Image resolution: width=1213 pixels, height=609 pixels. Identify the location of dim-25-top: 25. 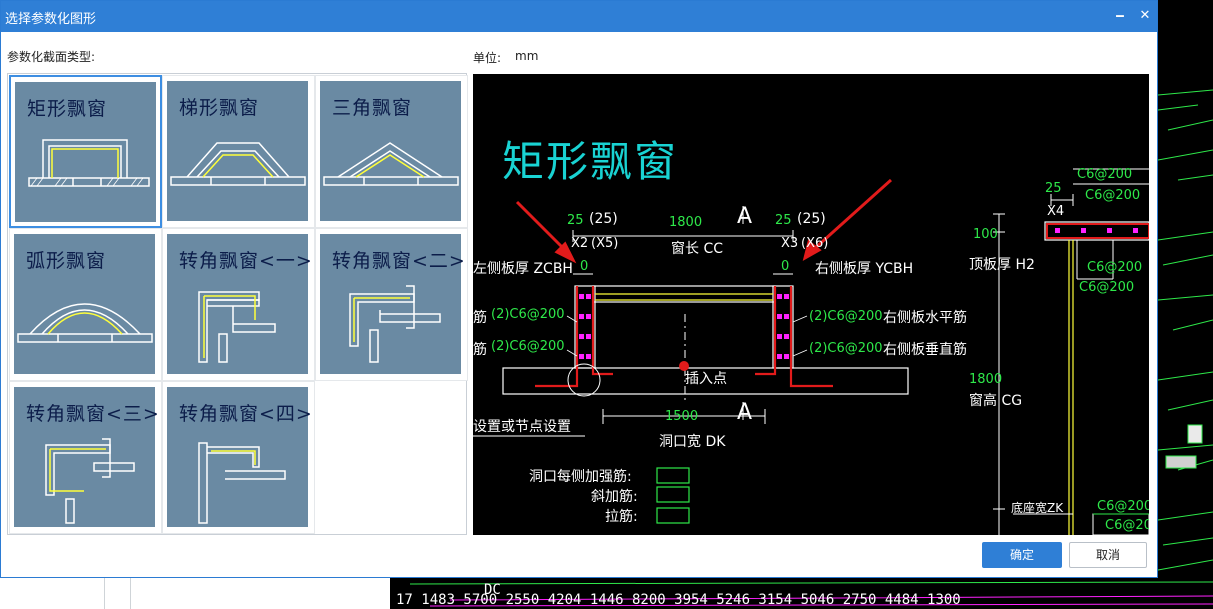
(1053, 188).